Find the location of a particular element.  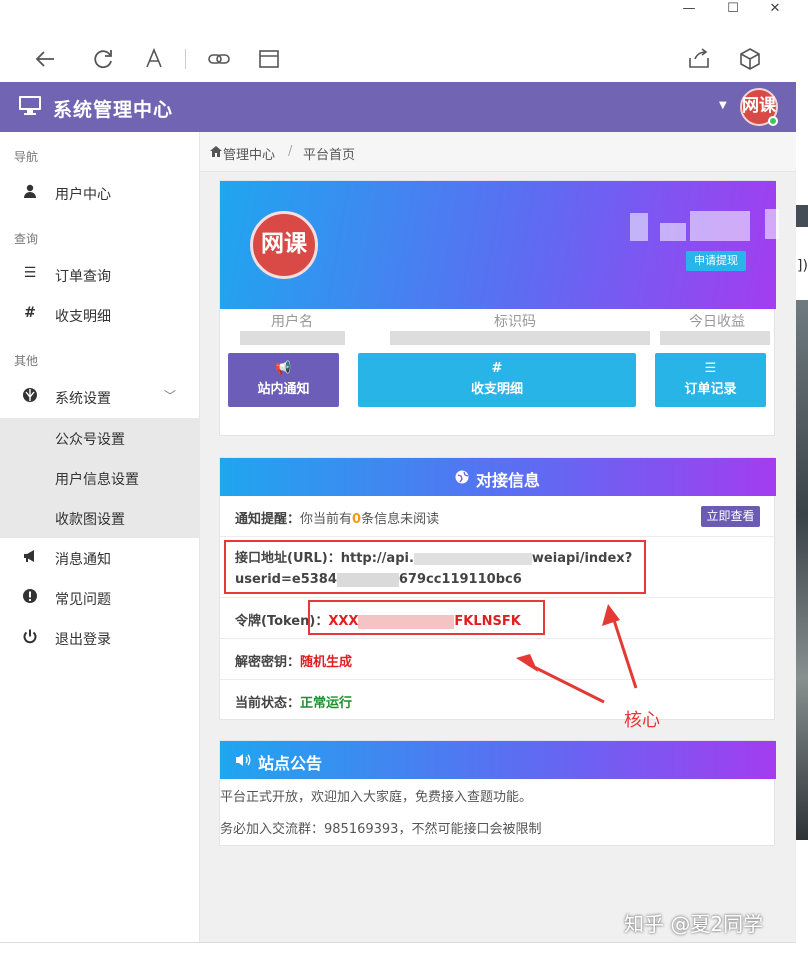

background-window-text: ]) is located at coordinates (802, 266).